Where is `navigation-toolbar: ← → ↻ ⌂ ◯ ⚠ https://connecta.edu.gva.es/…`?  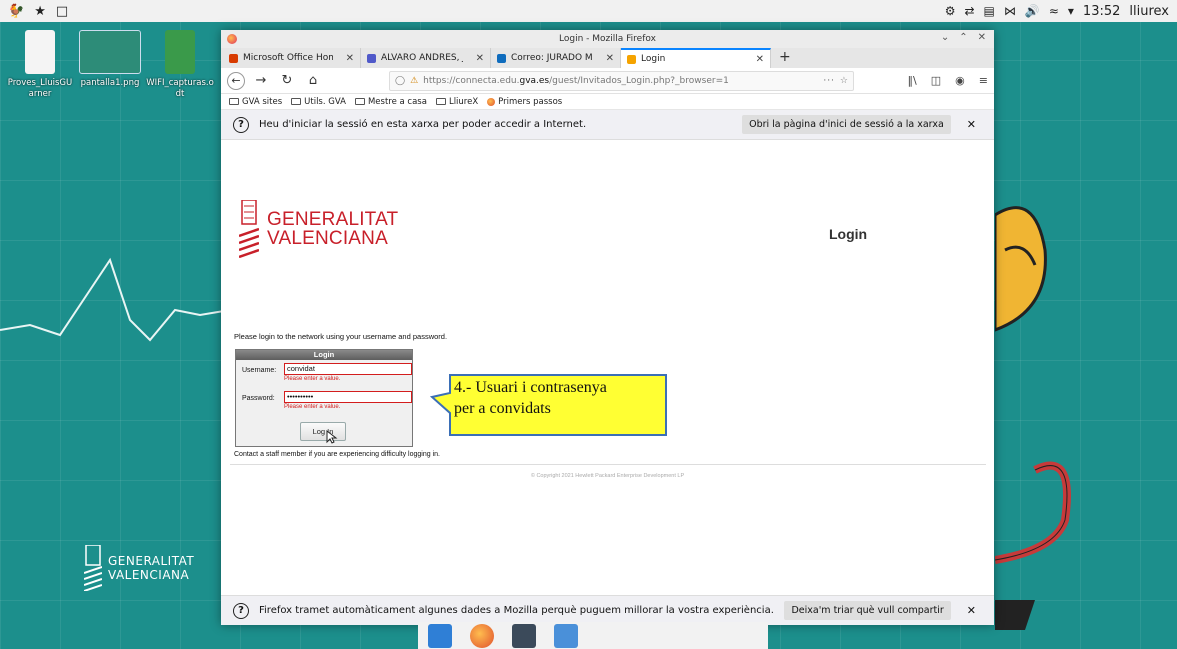
navigation-toolbar: ← → ↻ ⌂ ◯ ⚠ https://connecta.edu.gva.es/… is located at coordinates (607, 81).